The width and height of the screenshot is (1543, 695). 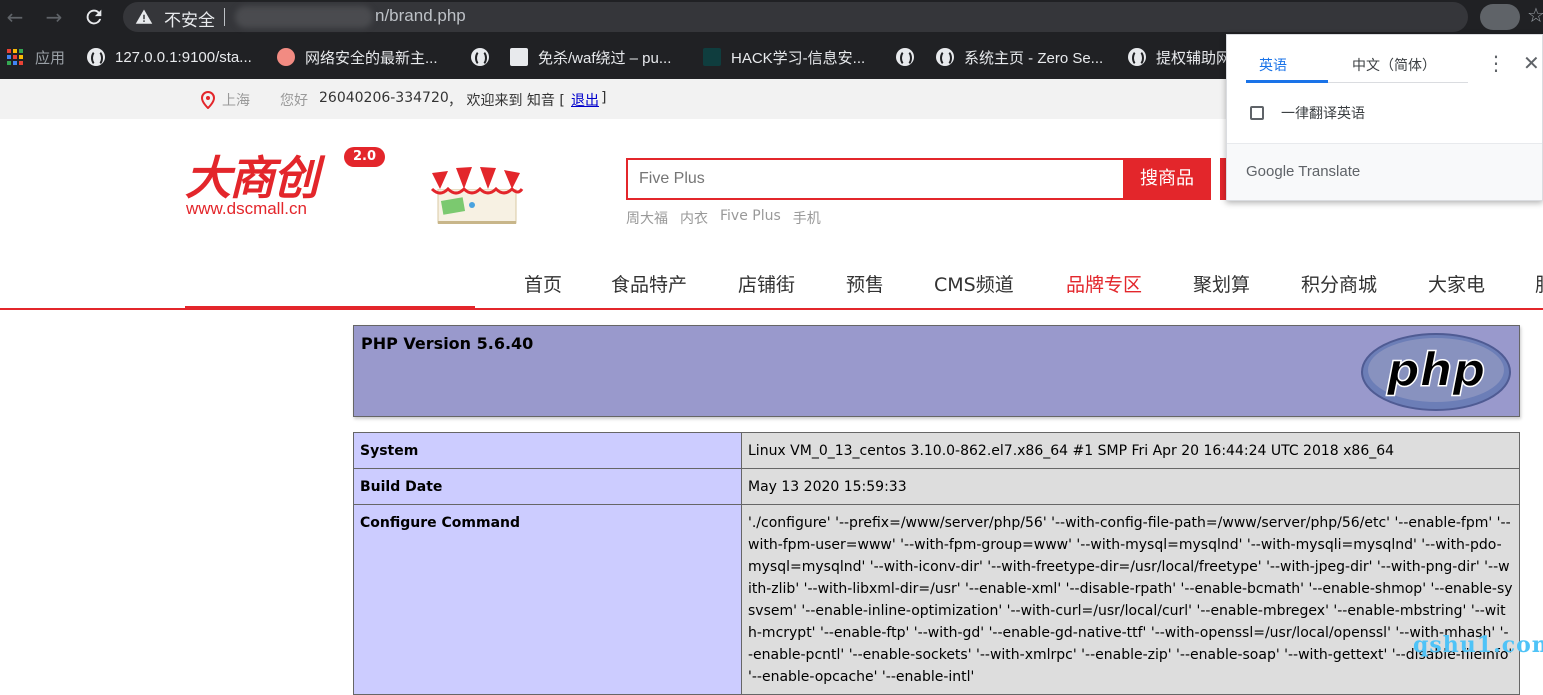 I want to click on storefront-icon, so click(x=477, y=195).